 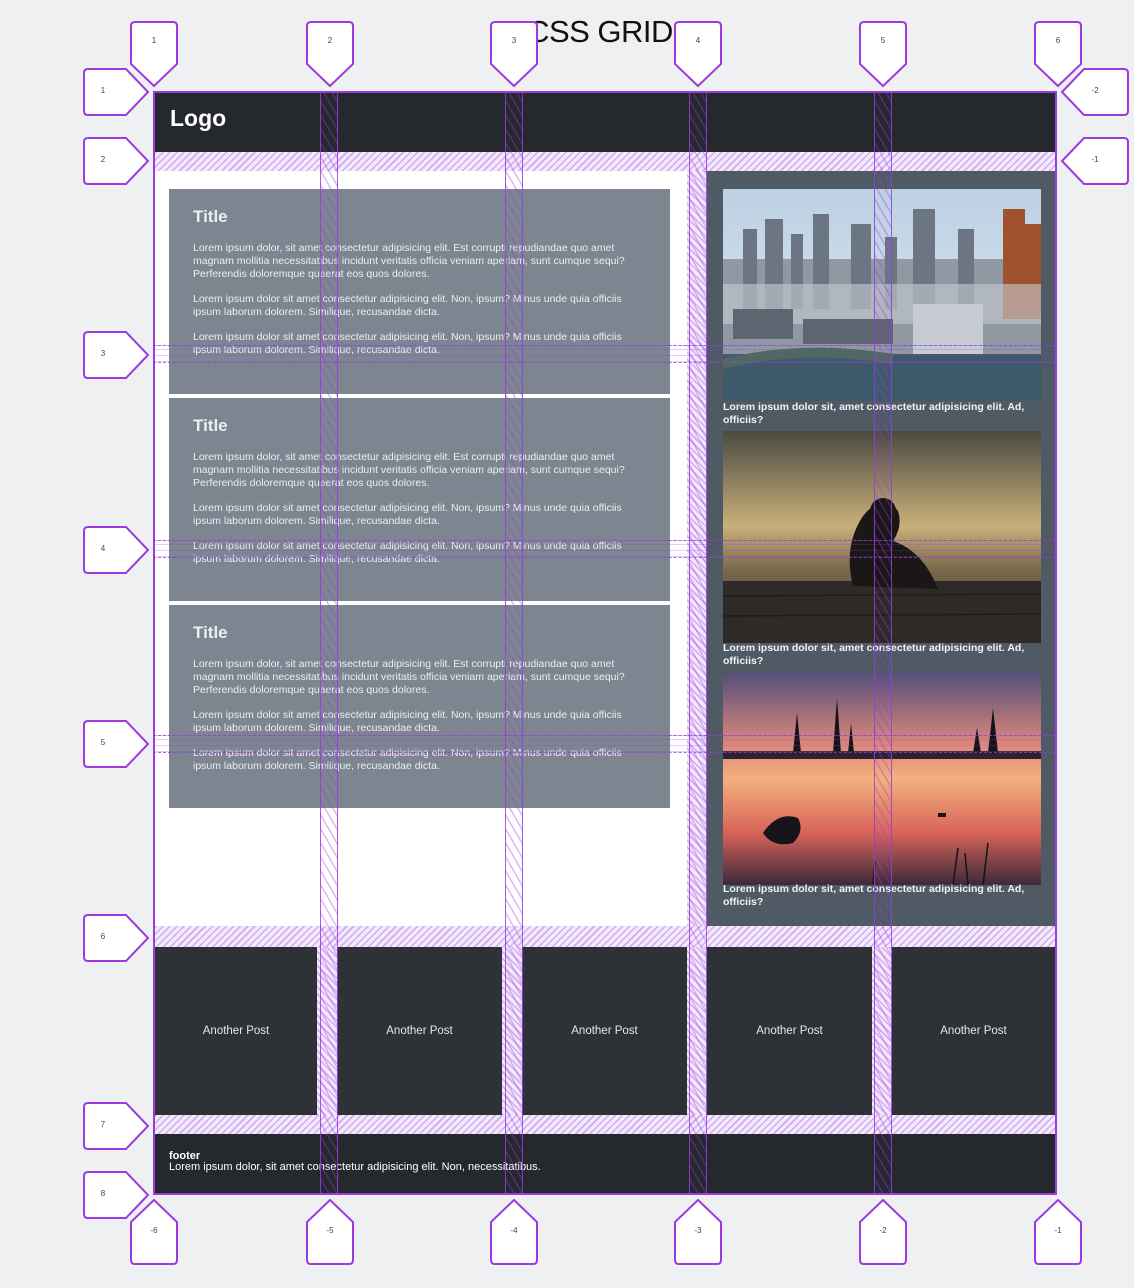 What do you see at coordinates (330, 54) in the screenshot?
I see `grid-column-number-badge: 2` at bounding box center [330, 54].